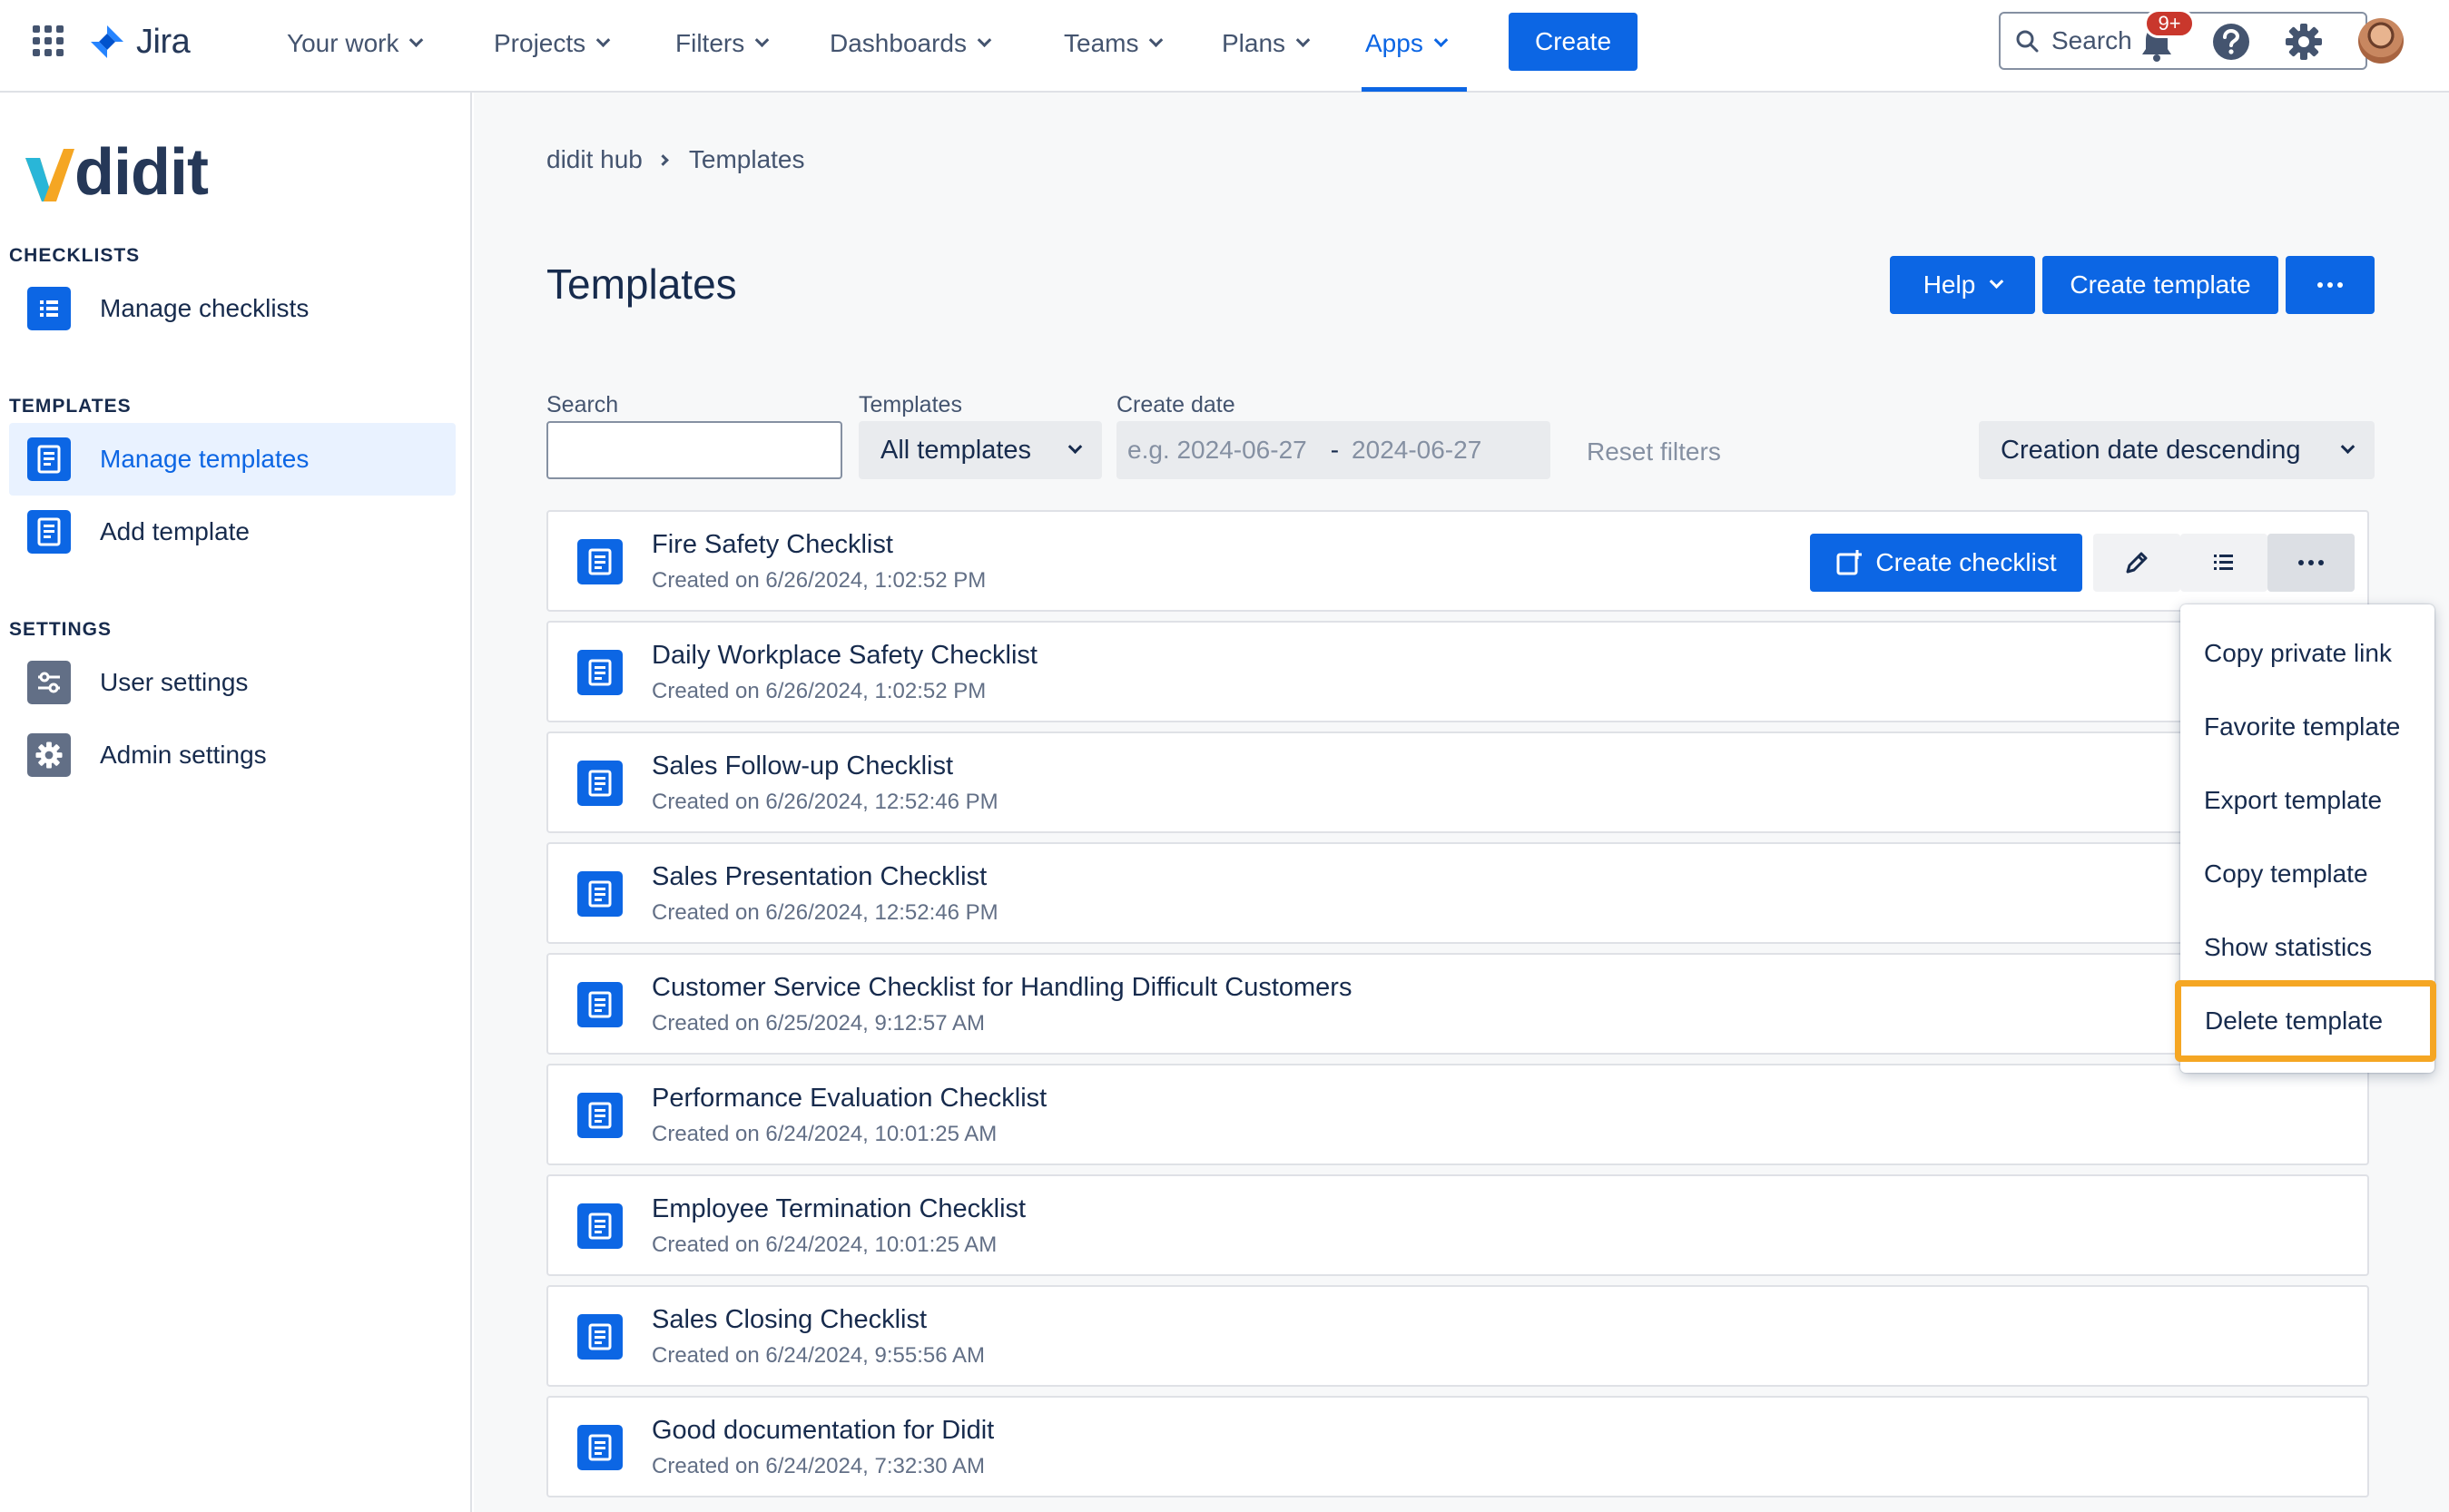 The width and height of the screenshot is (2449, 1512). I want to click on template-title: Daily Workplace Safety Checklist, so click(845, 656).